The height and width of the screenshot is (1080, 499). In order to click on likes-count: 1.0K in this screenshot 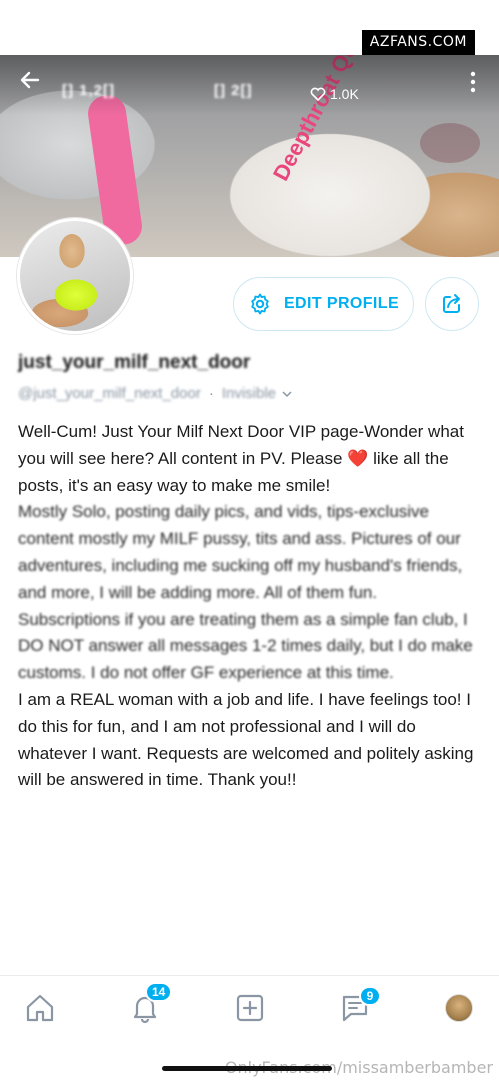, I will do `click(344, 94)`.